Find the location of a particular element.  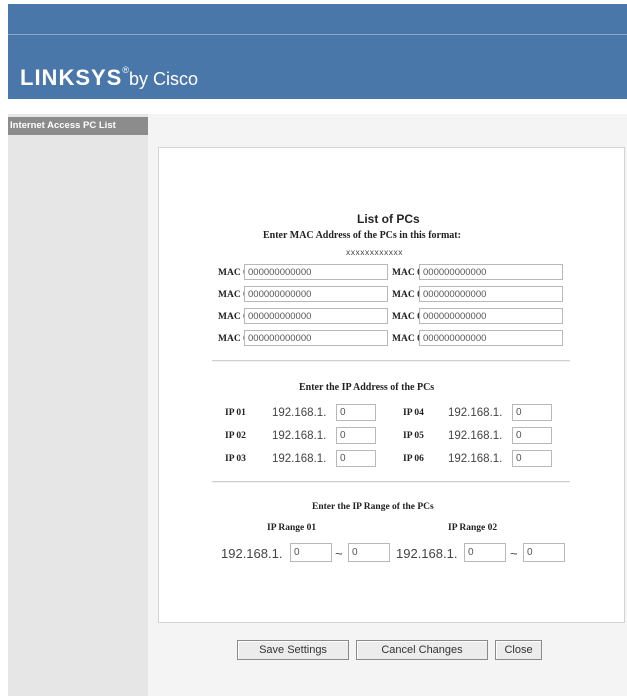

ip-range-02-end-input is located at coordinates (544, 552).